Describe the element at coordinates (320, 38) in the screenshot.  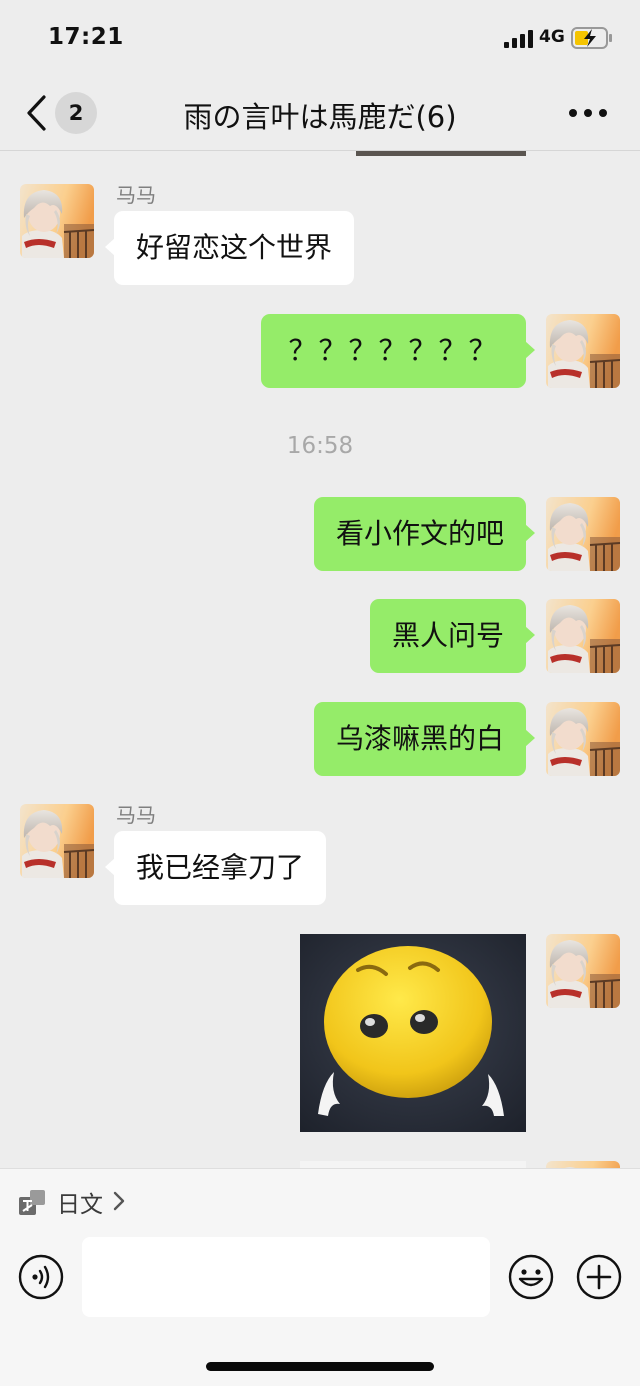
I see `status-bar: 17:21 4G` at that location.